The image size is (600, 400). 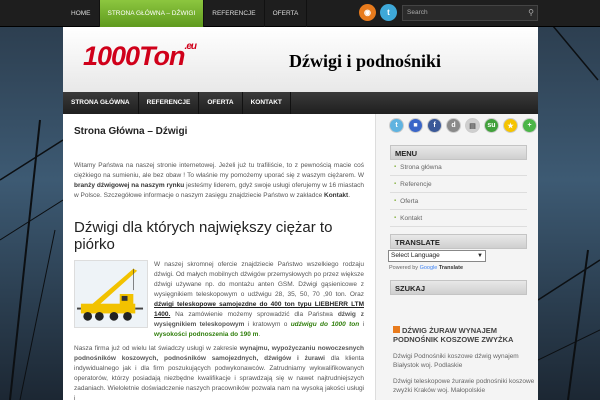 What do you see at coordinates (131, 131) in the screenshot?
I see `page-title: Strona Główna – Dźwigi` at bounding box center [131, 131].